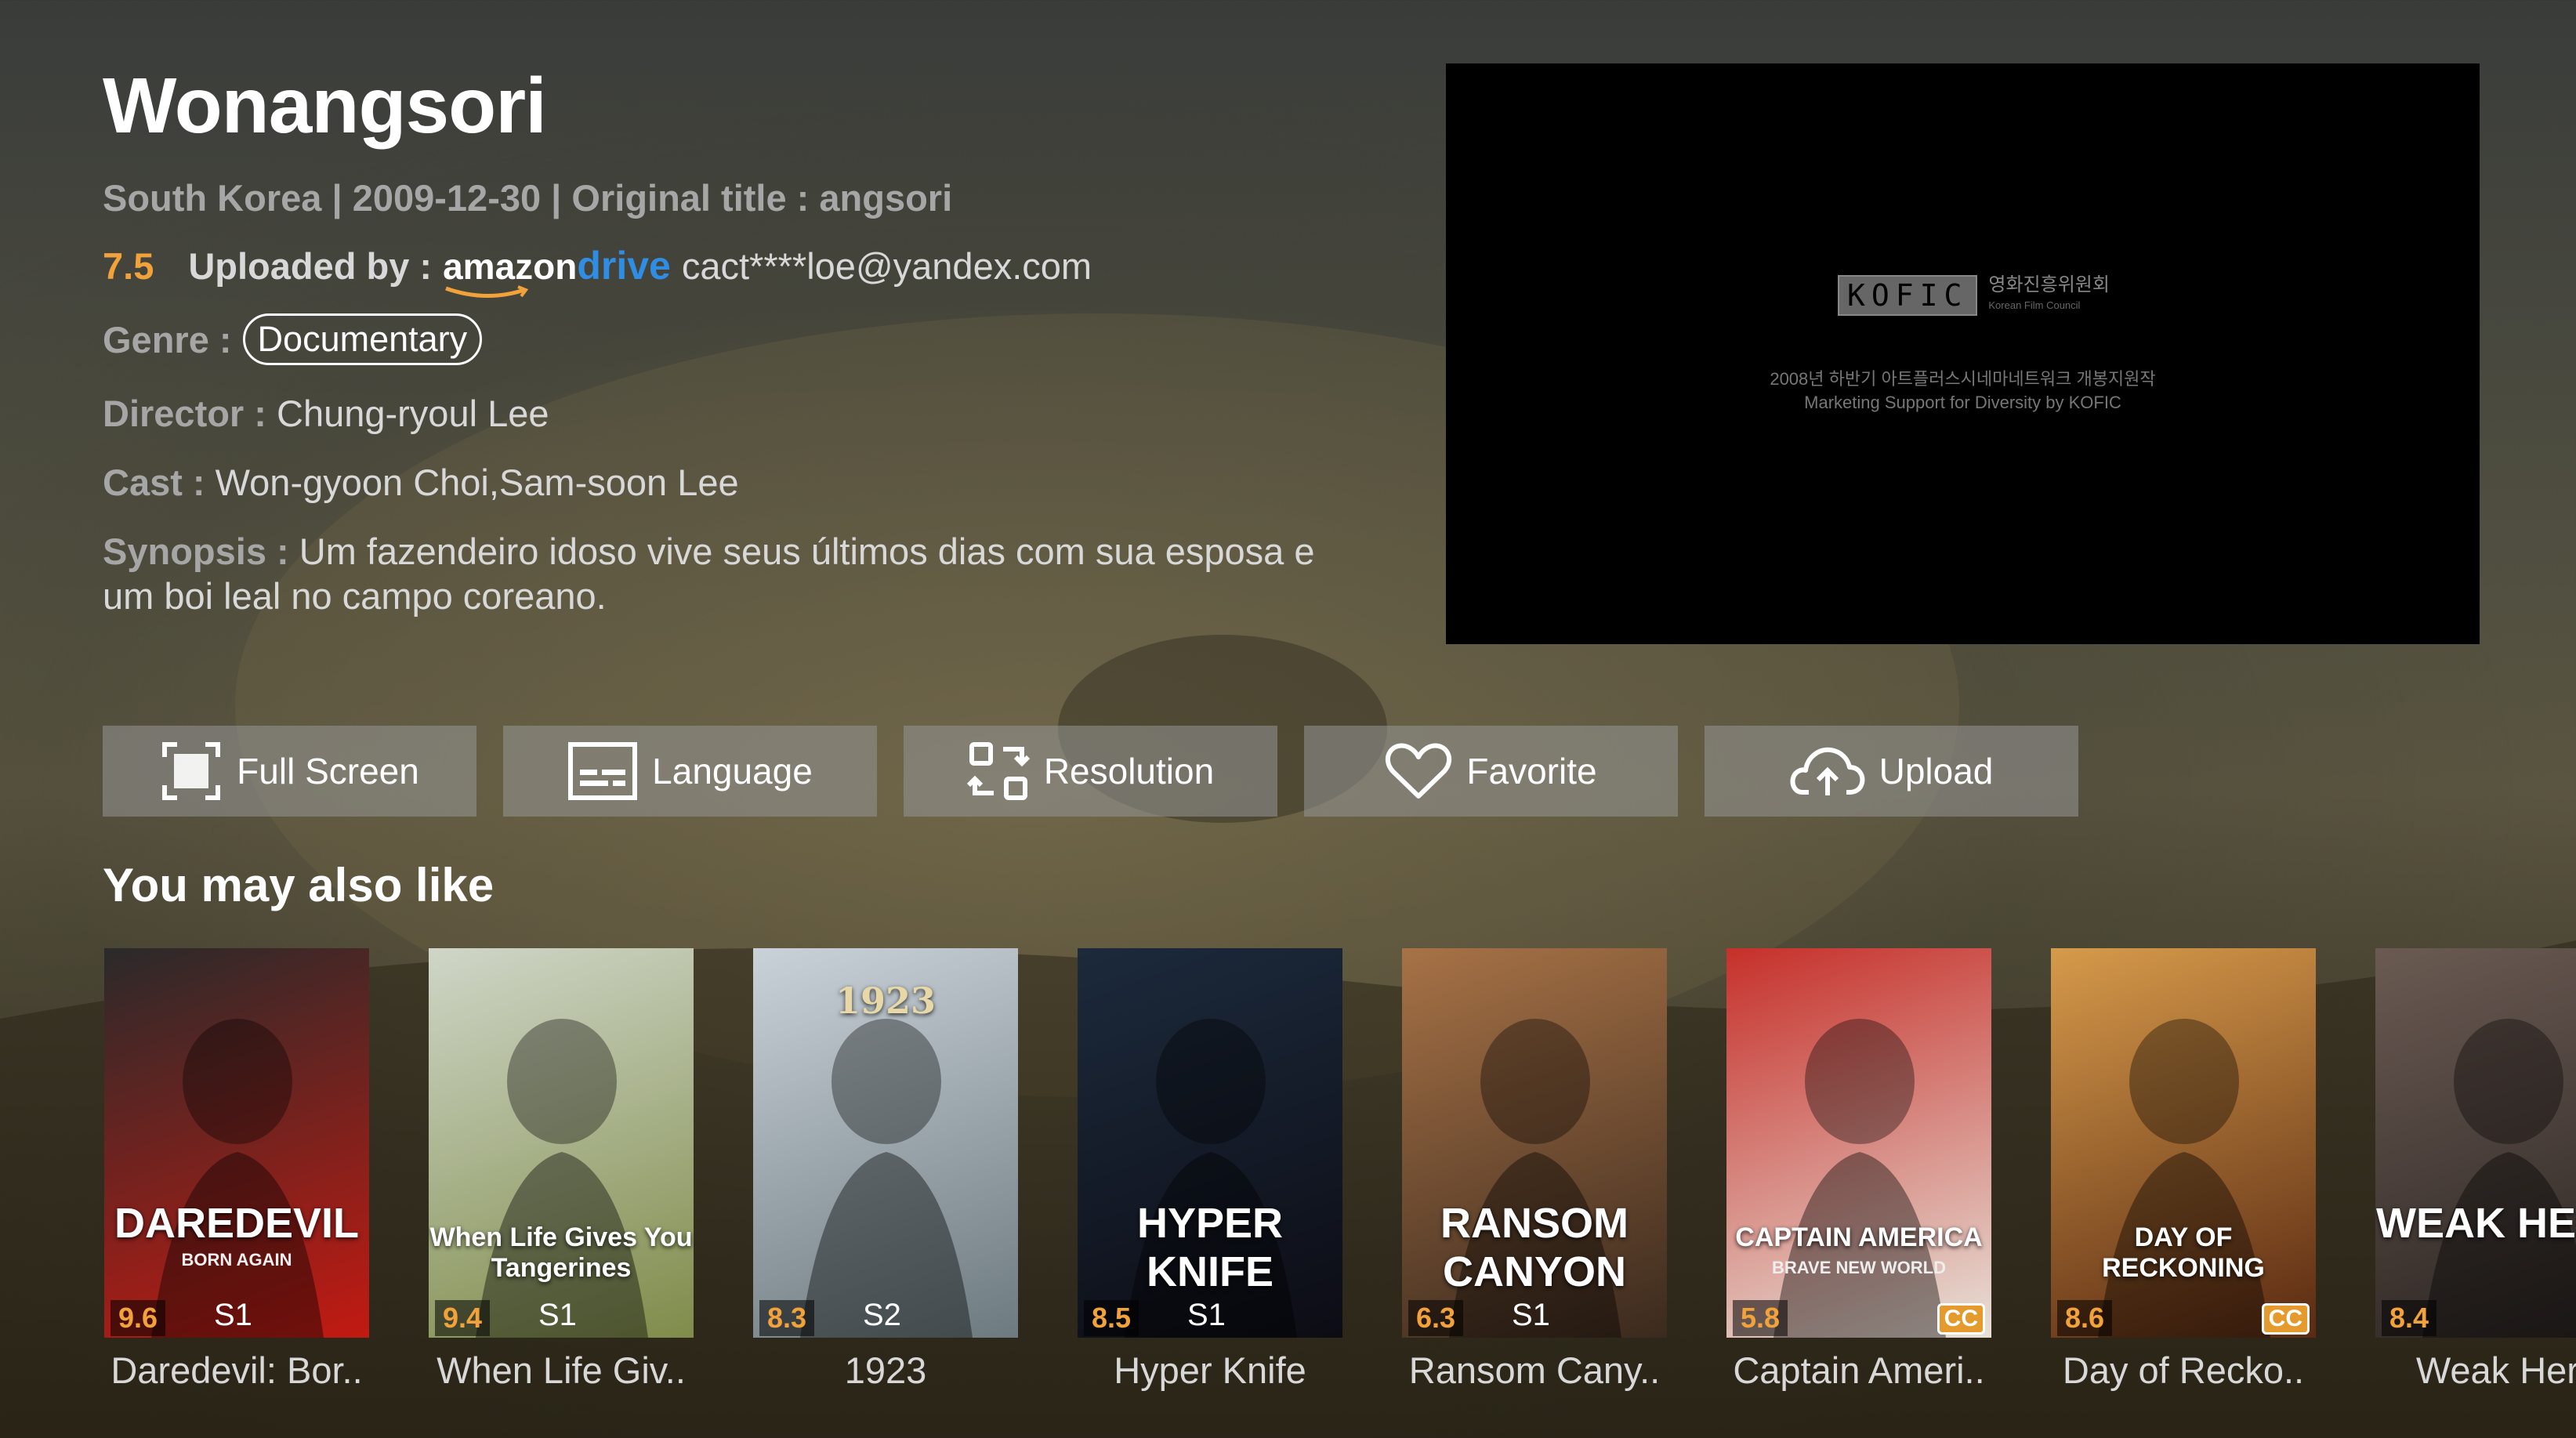 This screenshot has height=1438, width=2576. I want to click on poster-subtitle: BORN AGAIN, so click(236, 1260).